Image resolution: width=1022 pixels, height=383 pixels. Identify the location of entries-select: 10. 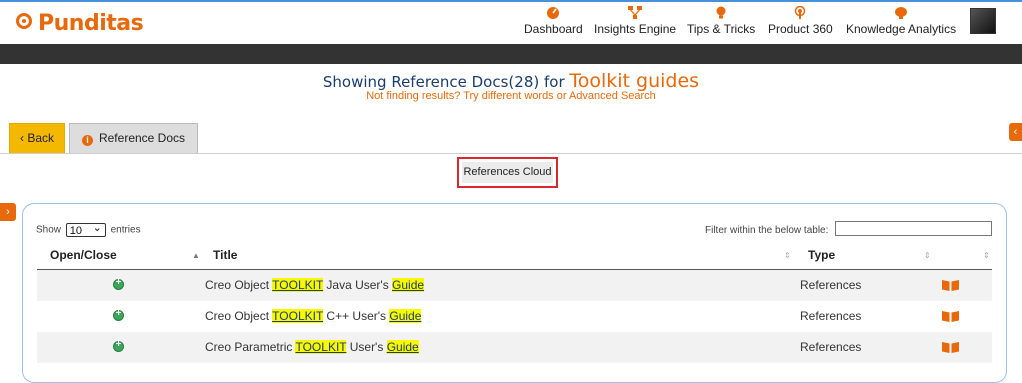
(85, 229).